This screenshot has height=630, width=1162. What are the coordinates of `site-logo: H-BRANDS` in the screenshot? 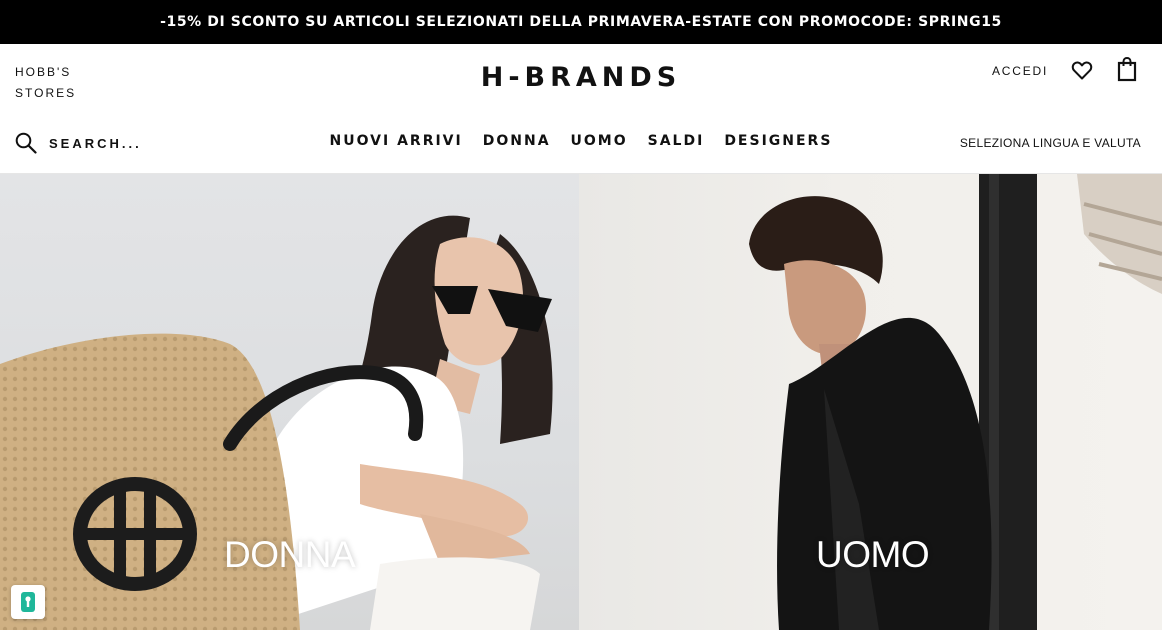 It's located at (581, 77).